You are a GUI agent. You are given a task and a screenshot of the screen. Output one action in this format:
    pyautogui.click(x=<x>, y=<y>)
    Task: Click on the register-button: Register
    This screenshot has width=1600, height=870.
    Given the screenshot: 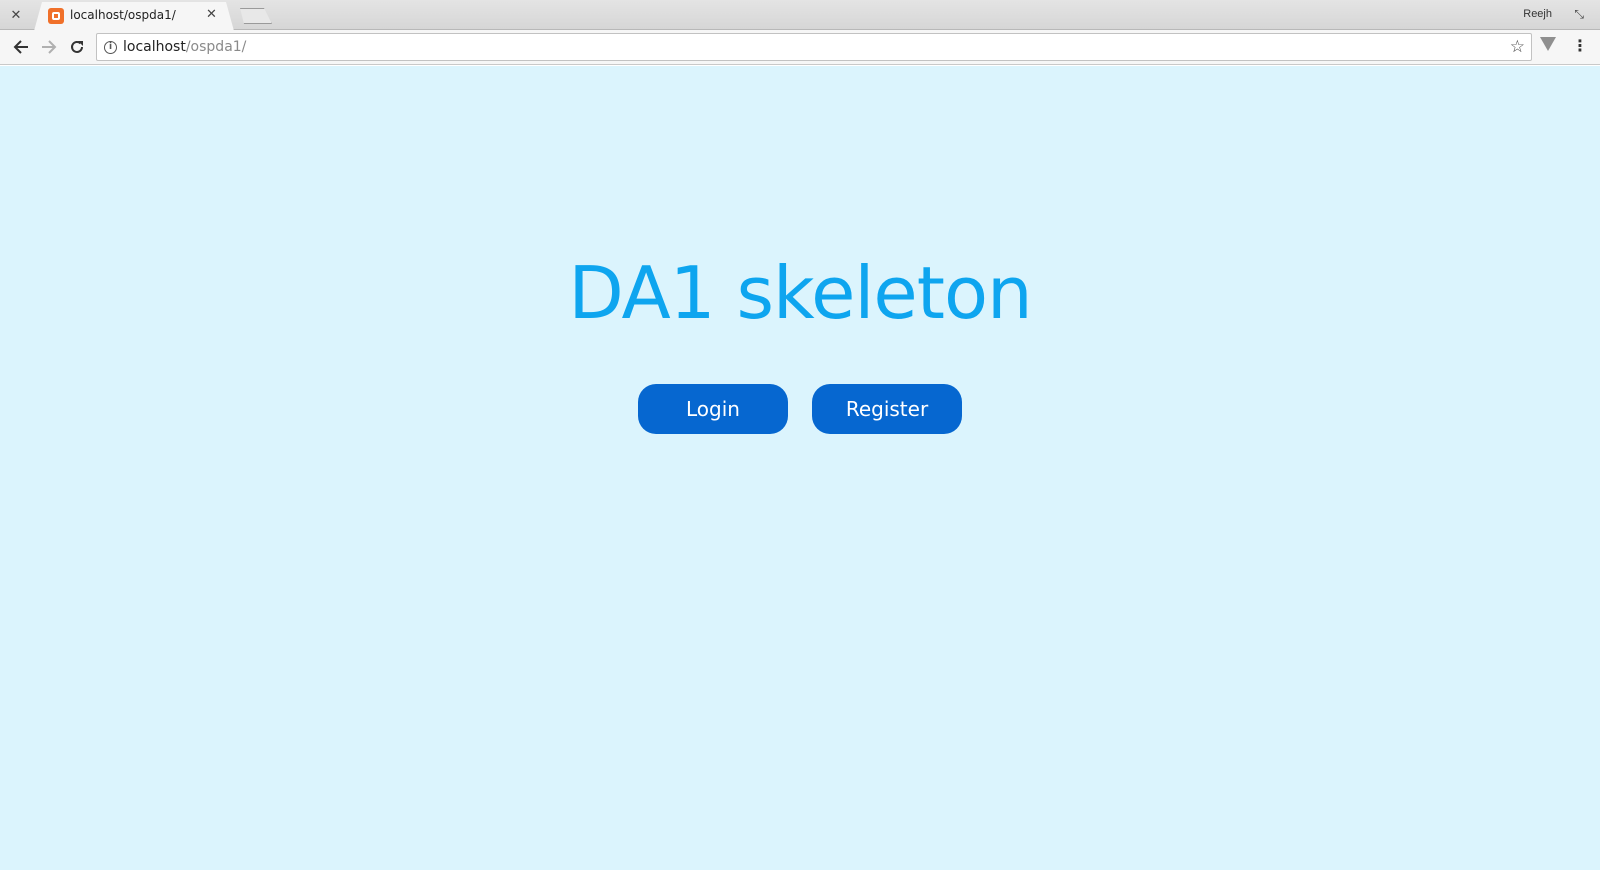 What is the action you would take?
    pyautogui.click(x=887, y=409)
    